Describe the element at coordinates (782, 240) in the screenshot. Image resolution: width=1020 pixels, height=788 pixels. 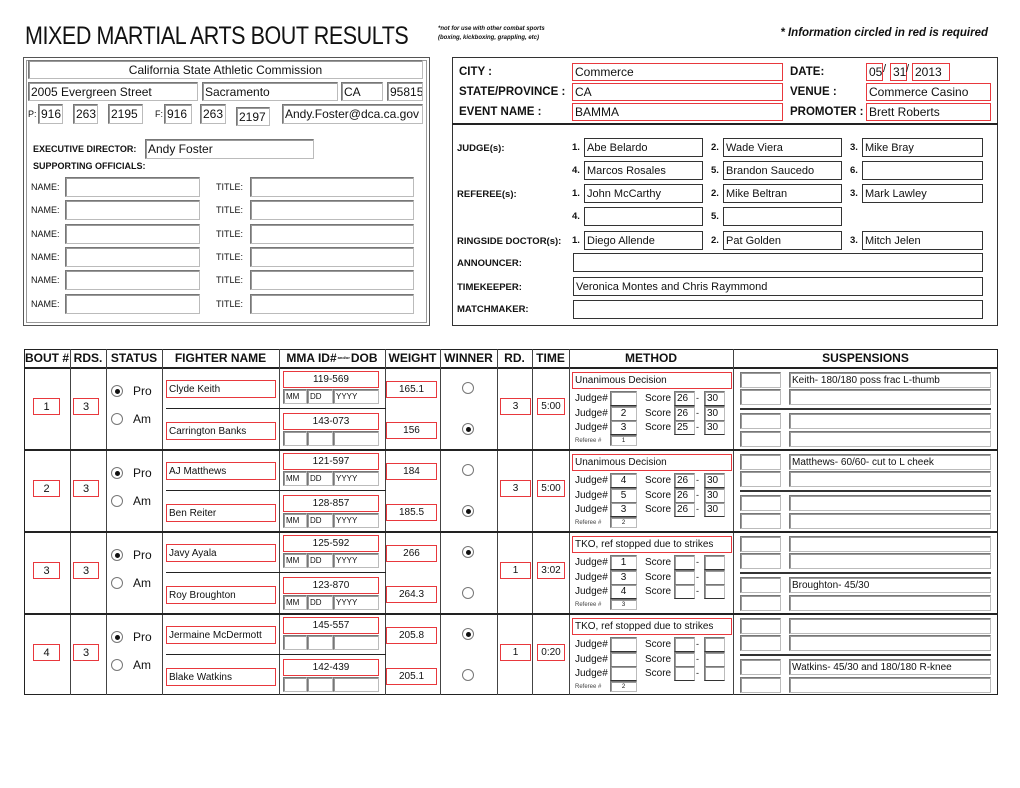
I see `doctors-field-2: Pat Golden` at that location.